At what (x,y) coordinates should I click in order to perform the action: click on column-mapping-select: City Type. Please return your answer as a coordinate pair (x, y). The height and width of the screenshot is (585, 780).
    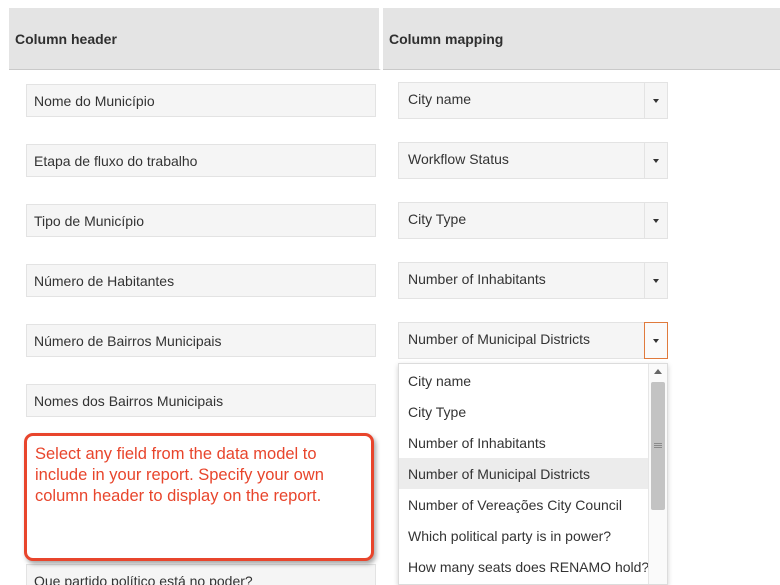
    Looking at the image, I should click on (533, 220).